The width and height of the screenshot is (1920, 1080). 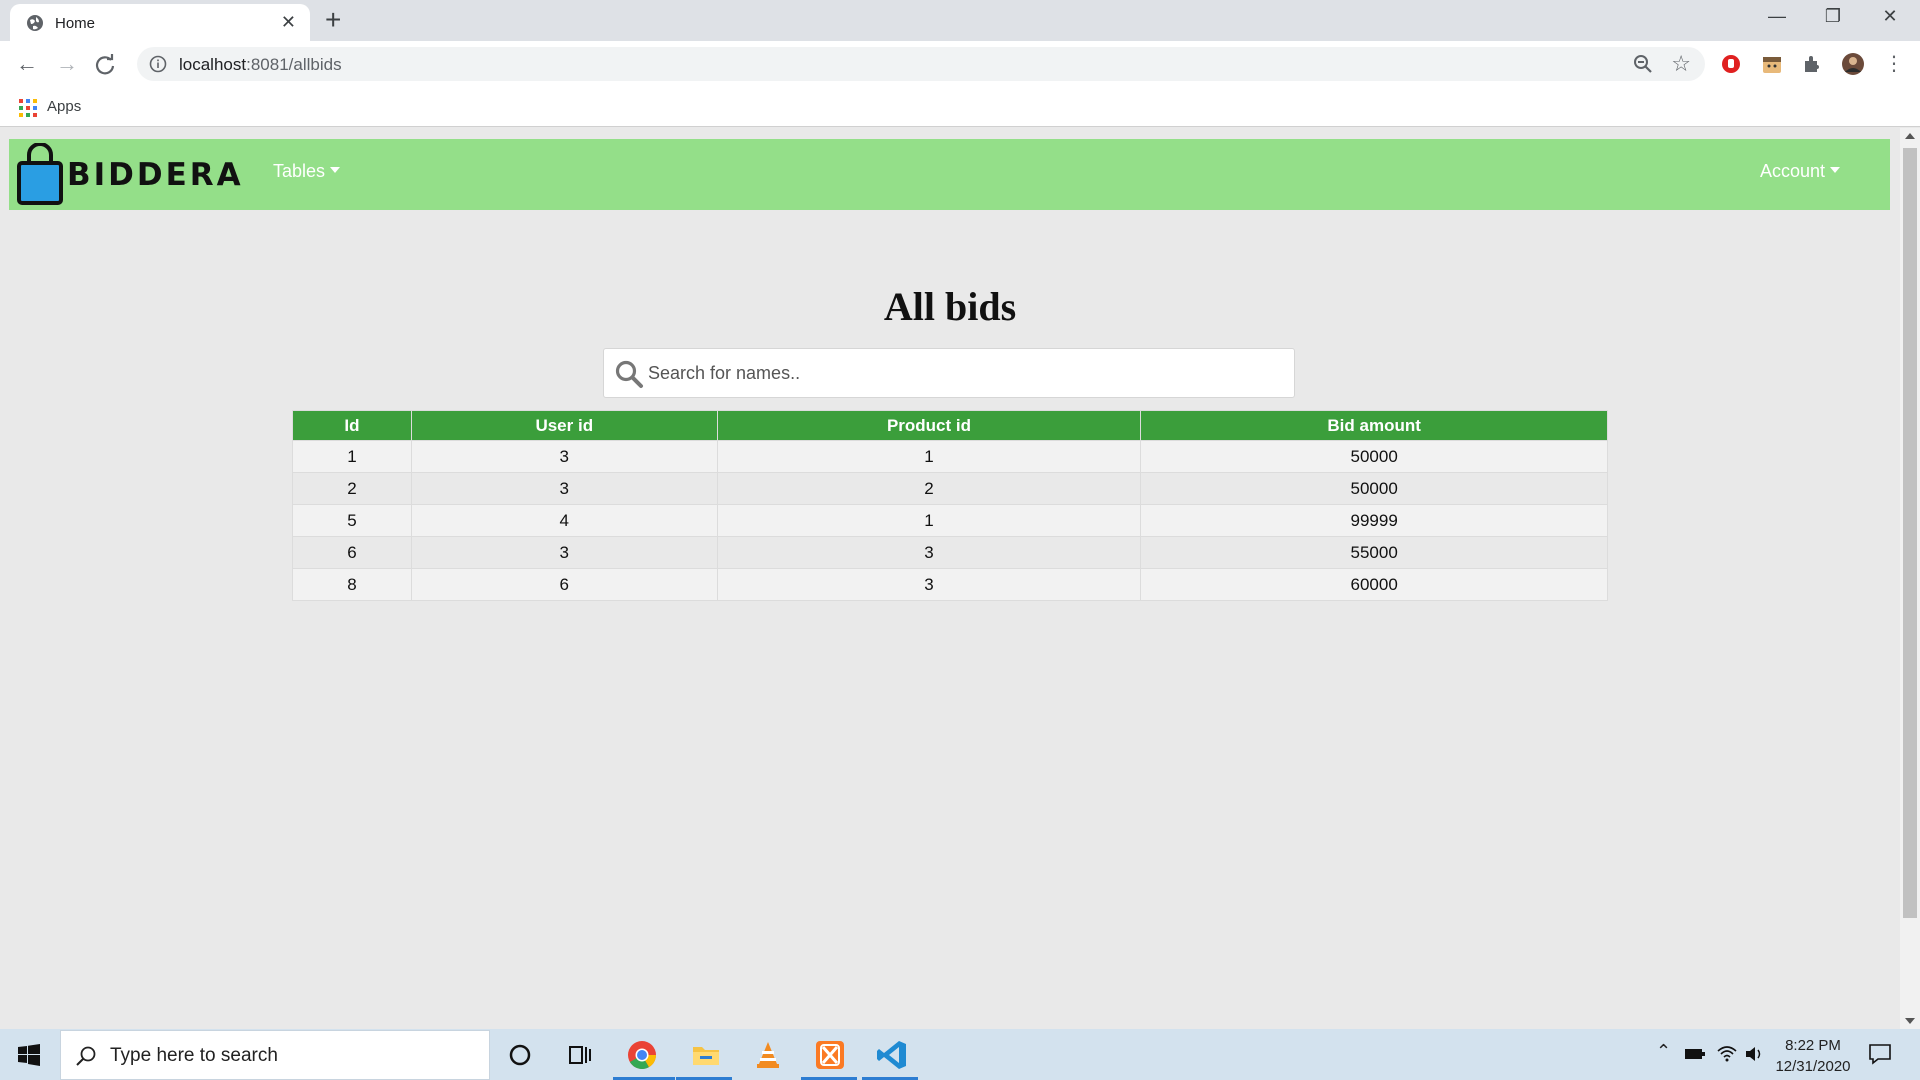 I want to click on scroll-up-icon, so click(x=1910, y=136).